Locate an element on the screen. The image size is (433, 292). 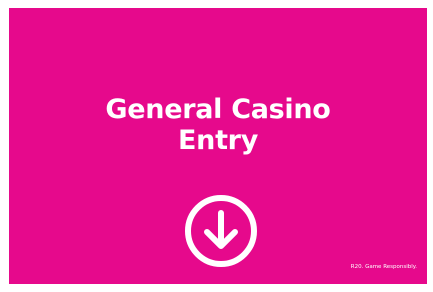
arrow-down-circle-icon is located at coordinates (221, 231).